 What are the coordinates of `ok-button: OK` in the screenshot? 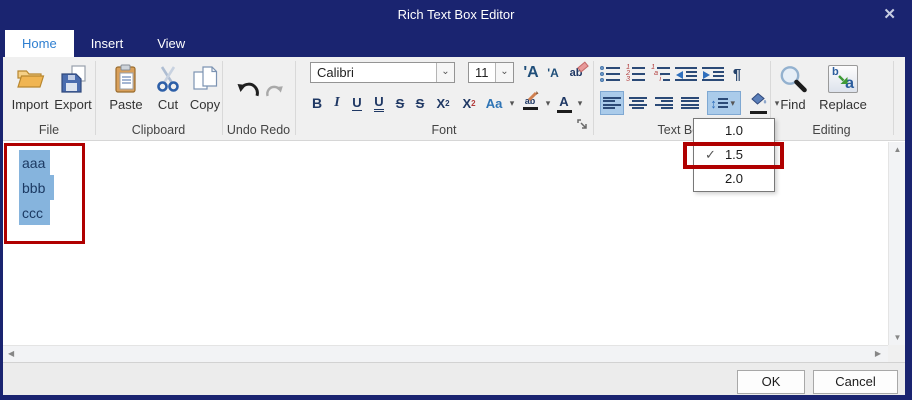 It's located at (771, 382).